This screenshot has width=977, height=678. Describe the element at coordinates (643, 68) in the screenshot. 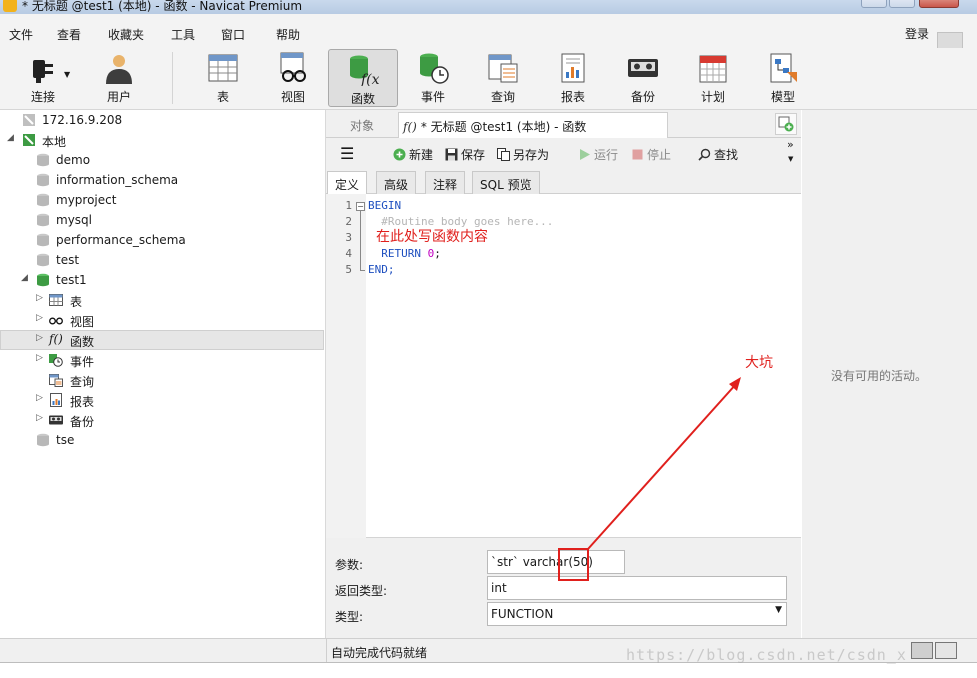

I see `backup-tape-icon` at that location.